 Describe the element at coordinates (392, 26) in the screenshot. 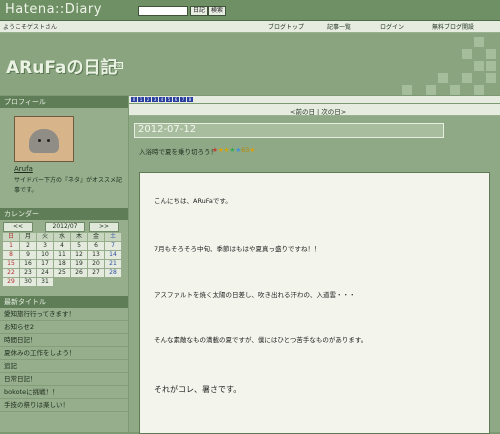

I see `nav-login: ログイン` at that location.